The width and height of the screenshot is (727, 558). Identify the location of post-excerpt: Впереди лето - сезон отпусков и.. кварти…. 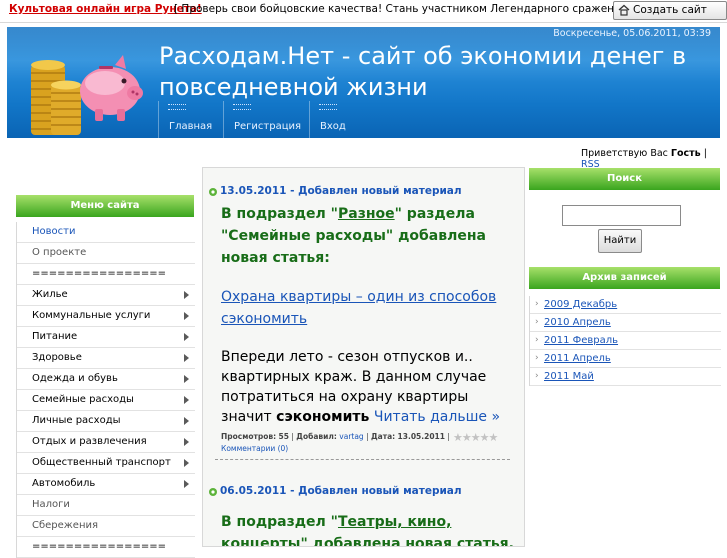
(361, 387).